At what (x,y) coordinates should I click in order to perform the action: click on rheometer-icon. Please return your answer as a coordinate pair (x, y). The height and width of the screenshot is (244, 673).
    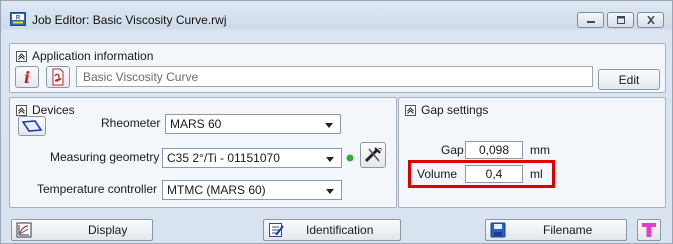
    Looking at the image, I should click on (32, 126).